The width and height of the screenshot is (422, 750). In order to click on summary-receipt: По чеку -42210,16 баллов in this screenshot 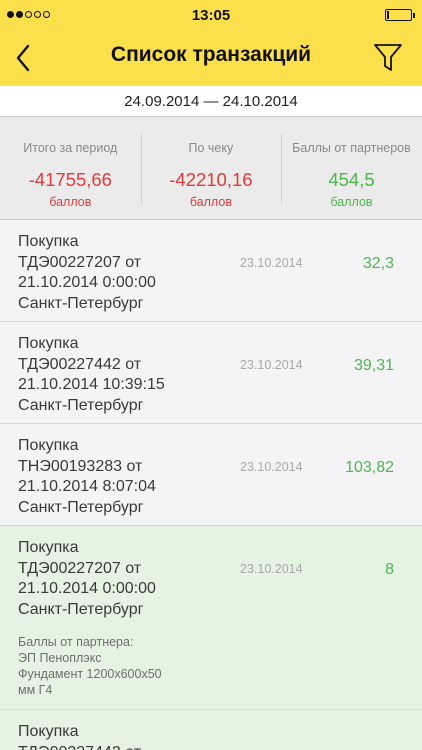, I will do `click(211, 168)`.